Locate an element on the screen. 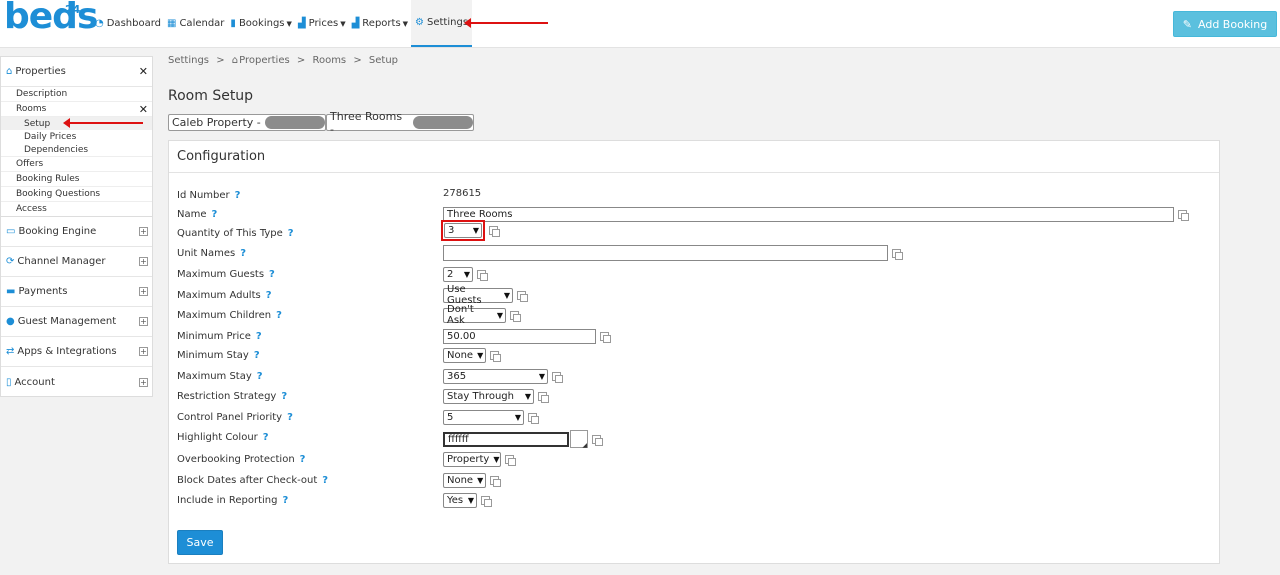 The height and width of the screenshot is (575, 1280). min-stay-control: None ▼ is located at coordinates (472, 355).